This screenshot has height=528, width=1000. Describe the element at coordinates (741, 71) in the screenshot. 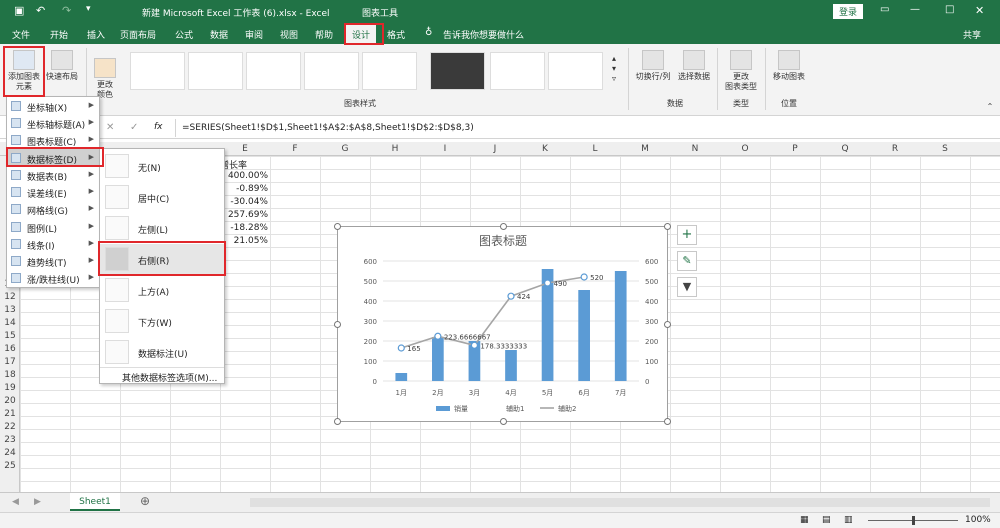

I see `change-chart-type-button: 更改 图表类型` at that location.